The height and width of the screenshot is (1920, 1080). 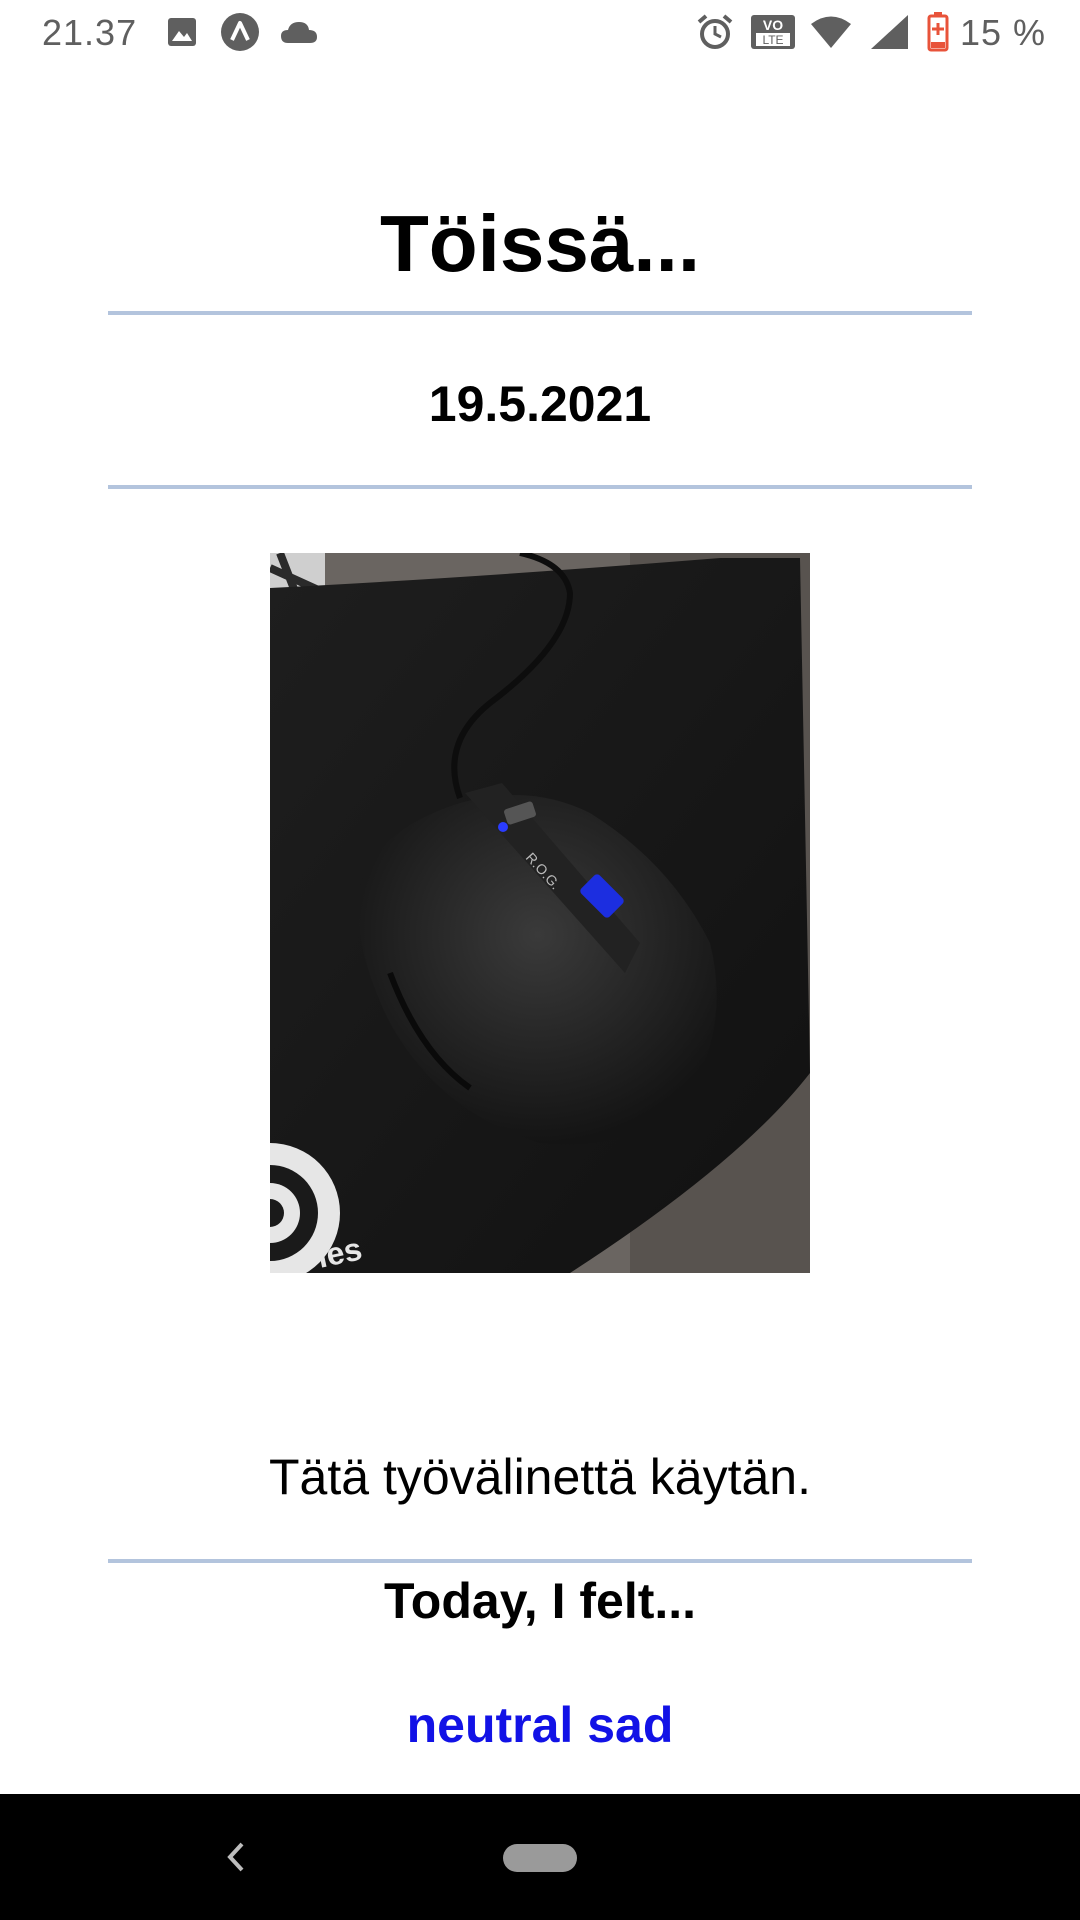 What do you see at coordinates (540, 1725) in the screenshot?
I see `mood-link: neutral sad` at bounding box center [540, 1725].